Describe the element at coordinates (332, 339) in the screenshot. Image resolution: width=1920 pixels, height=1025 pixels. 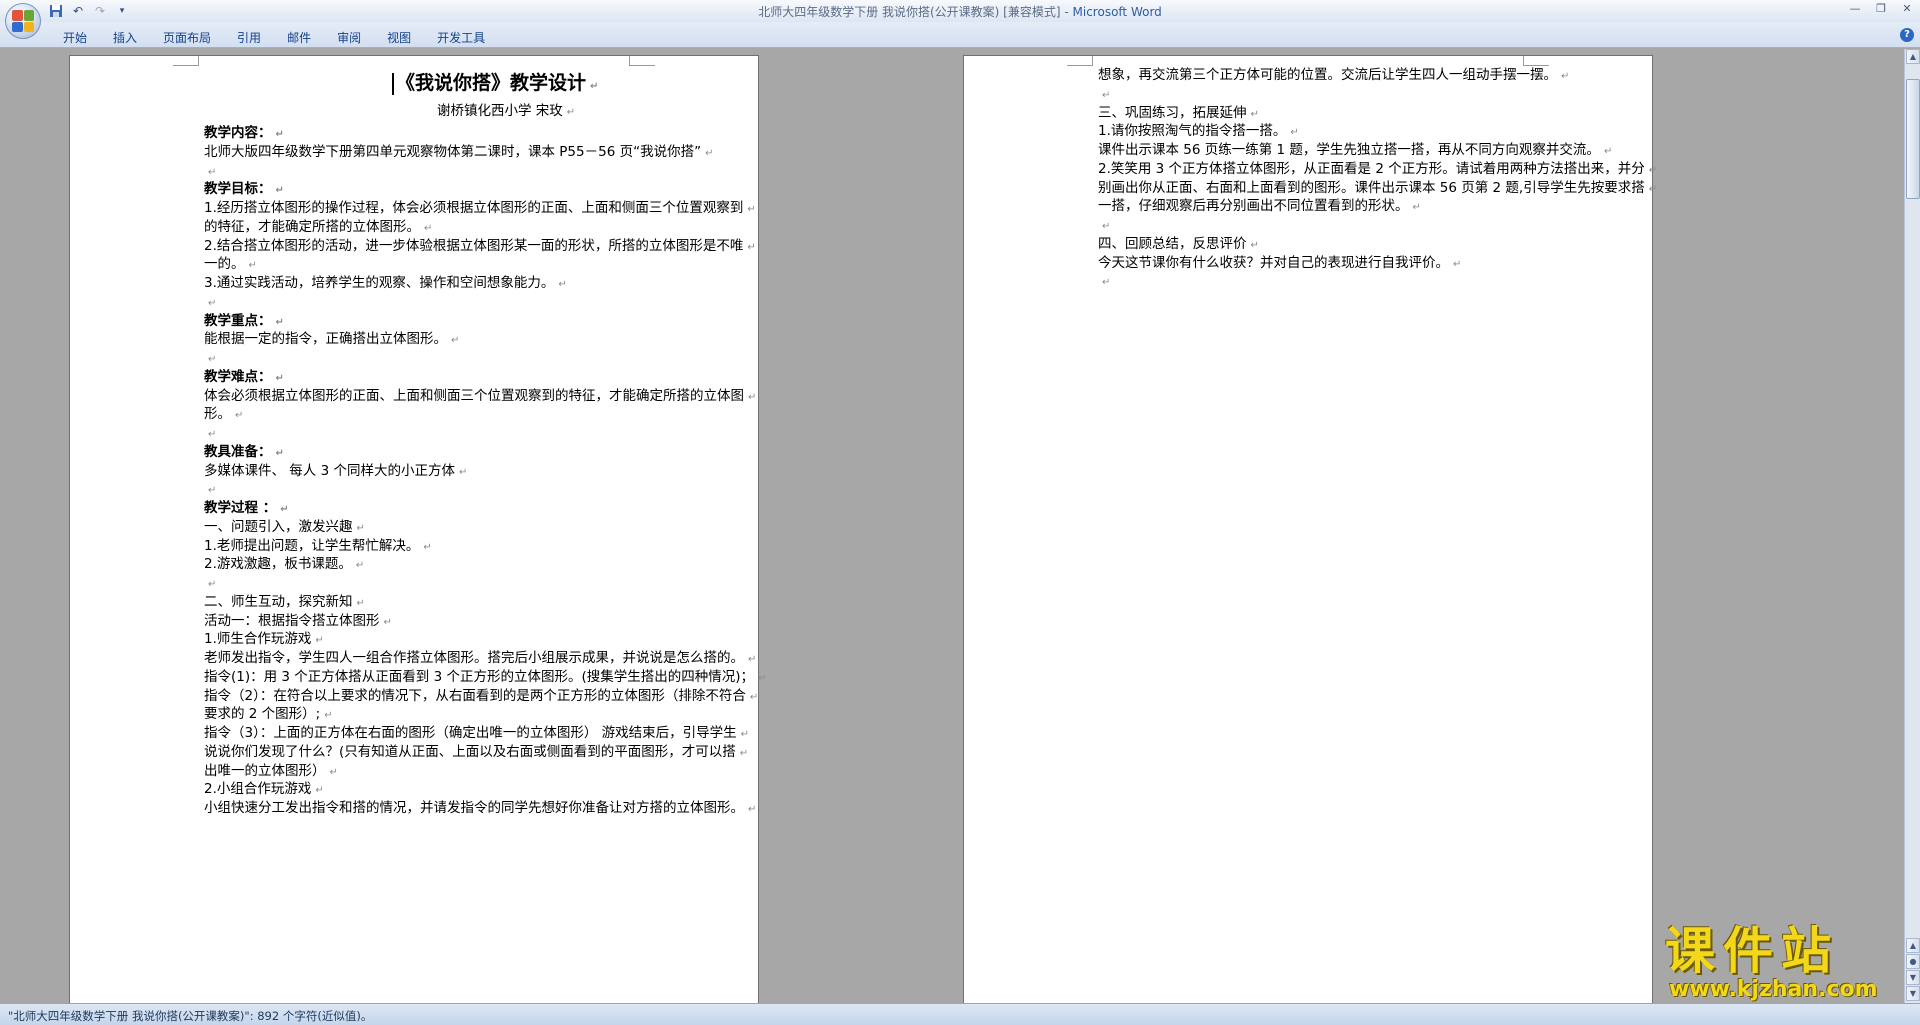
I see `text-line: 能根据一定的指令，正确搭出立体图形。 ↵` at that location.